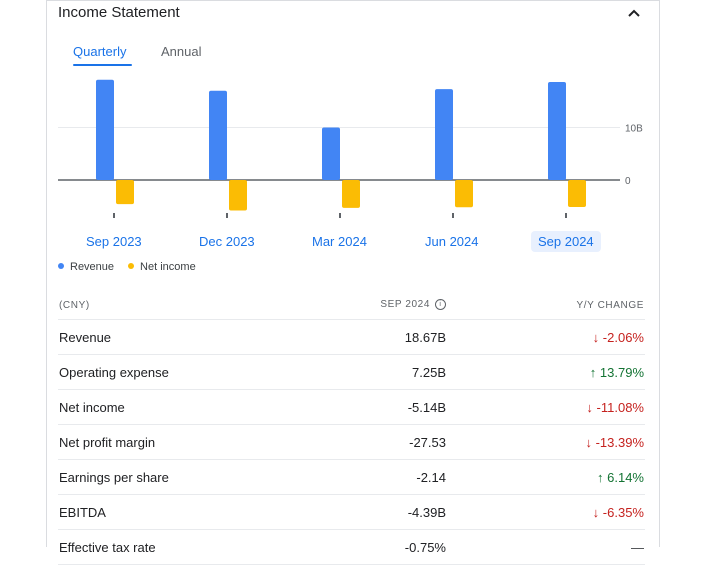  What do you see at coordinates (131, 266) in the screenshot?
I see `legend-dot-net-income` at bounding box center [131, 266].